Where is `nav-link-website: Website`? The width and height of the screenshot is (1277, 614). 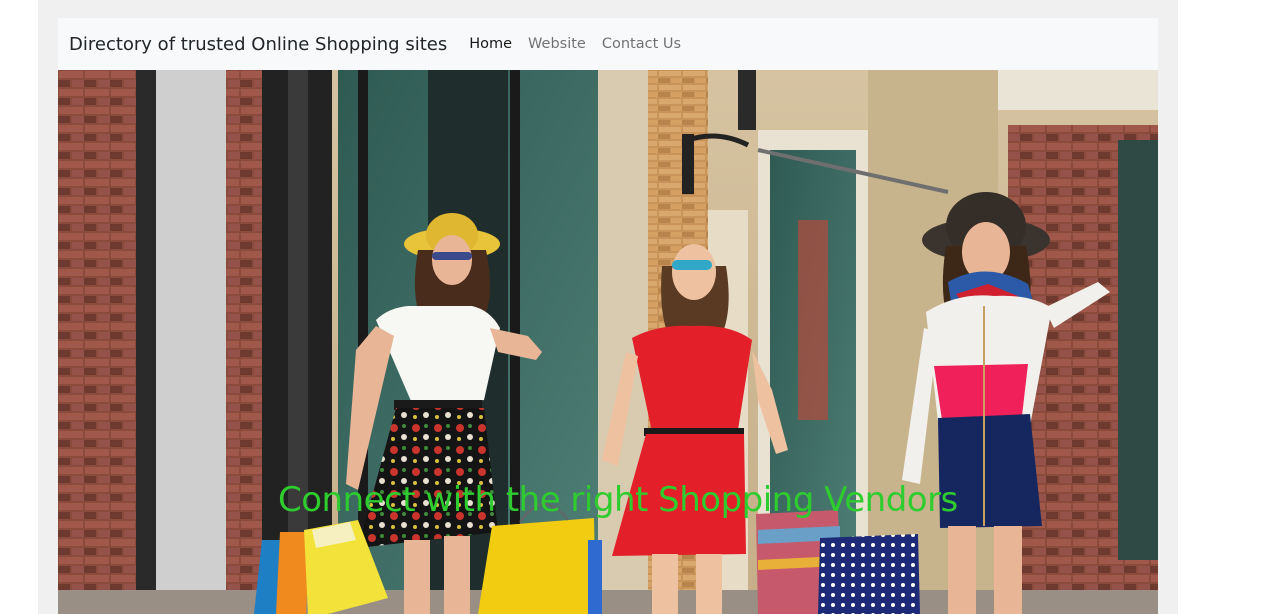
nav-link-website: Website is located at coordinates (557, 44).